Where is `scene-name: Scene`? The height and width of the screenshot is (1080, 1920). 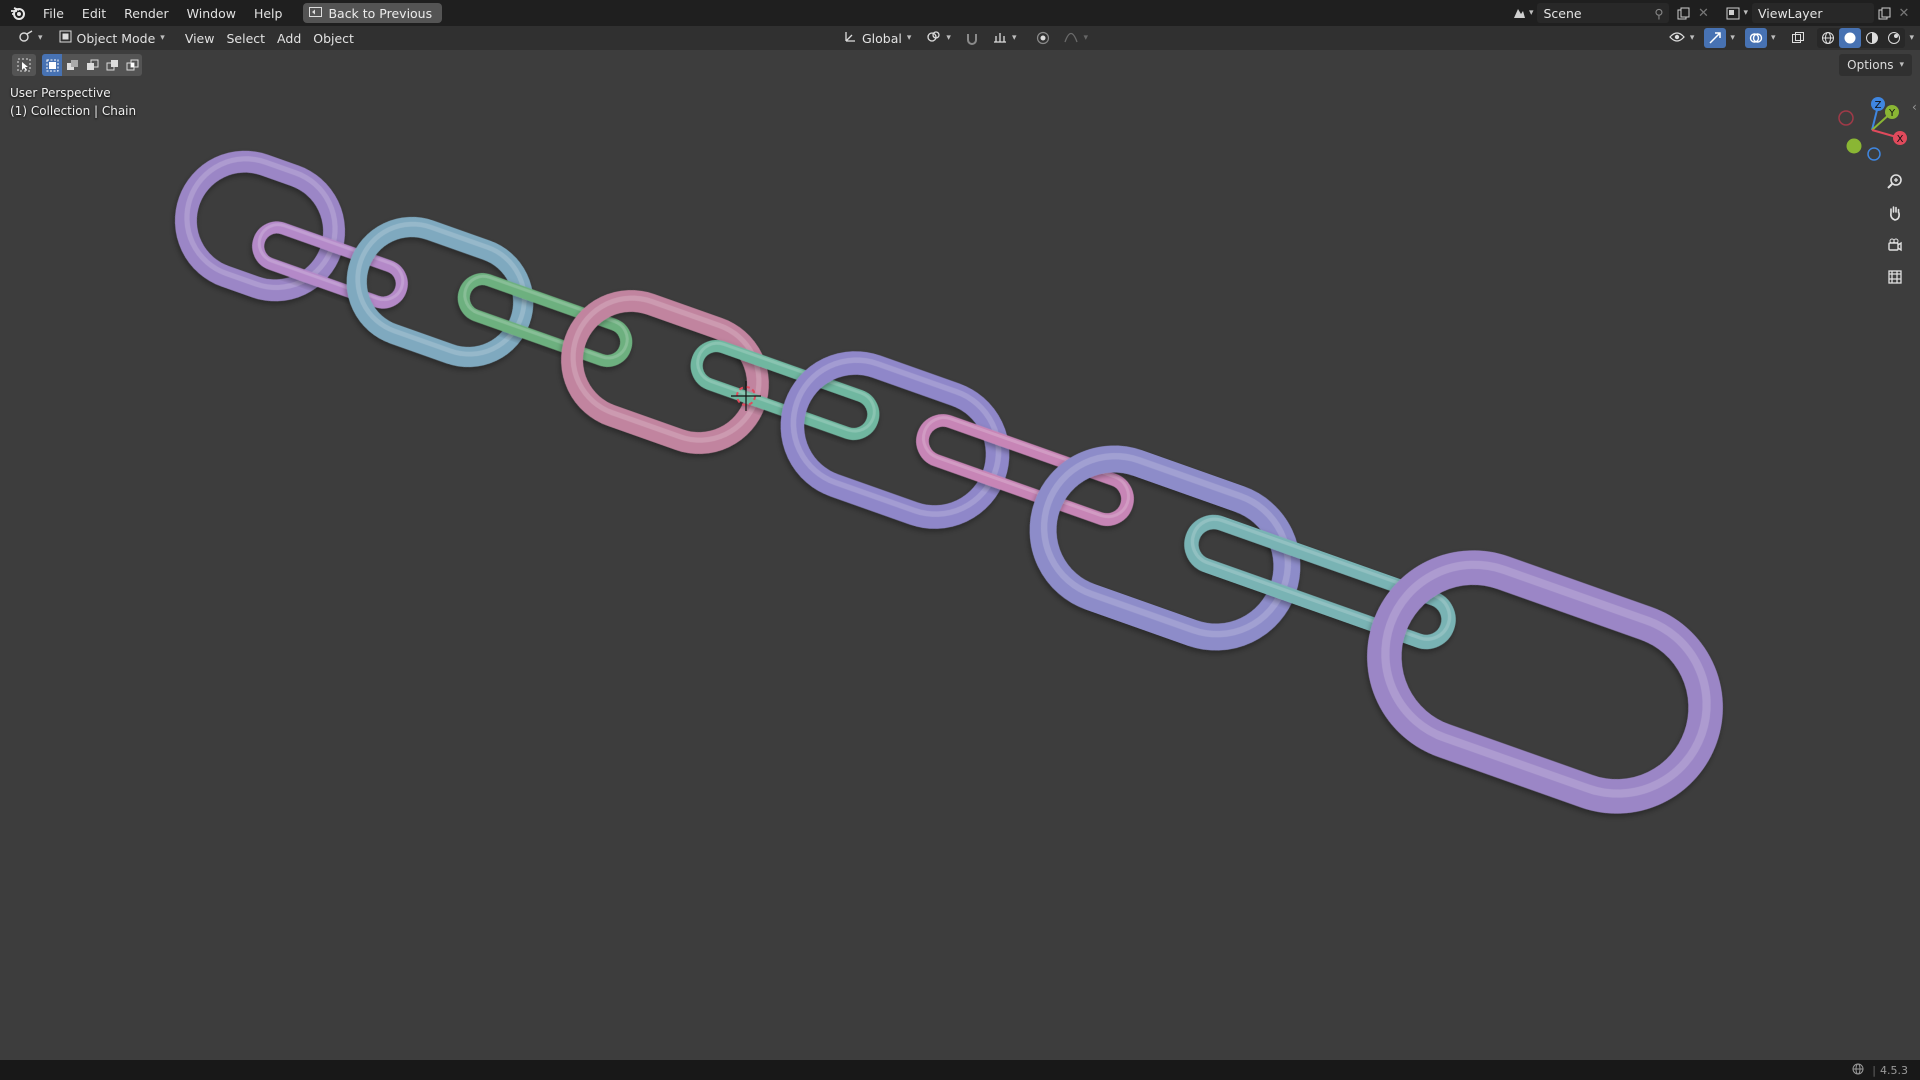 scene-name: Scene is located at coordinates (1562, 13).